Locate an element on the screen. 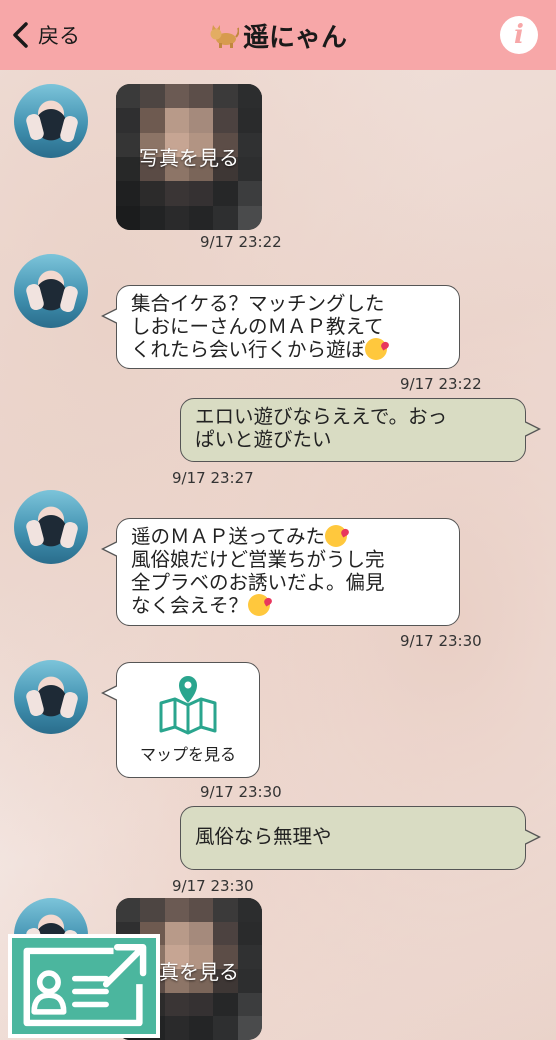 This screenshot has width=556, height=1040. map-pin-icon is located at coordinates (188, 705).